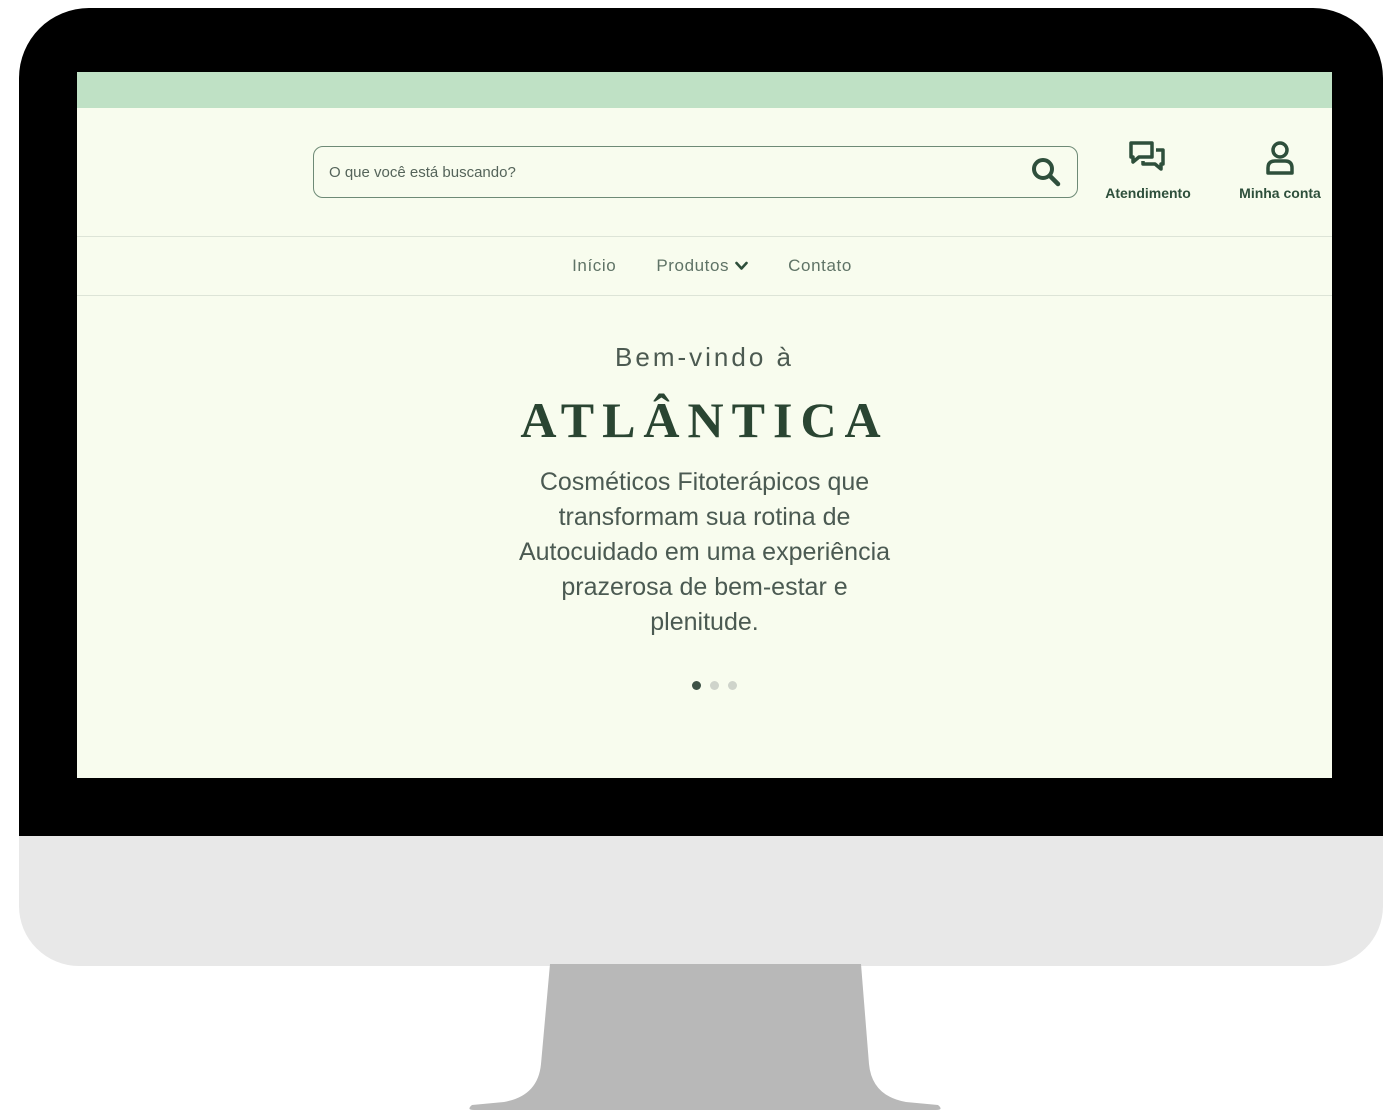 Image resolution: width=1383 pixels, height=1111 pixels. I want to click on account-button: Minha conta, so click(1280, 170).